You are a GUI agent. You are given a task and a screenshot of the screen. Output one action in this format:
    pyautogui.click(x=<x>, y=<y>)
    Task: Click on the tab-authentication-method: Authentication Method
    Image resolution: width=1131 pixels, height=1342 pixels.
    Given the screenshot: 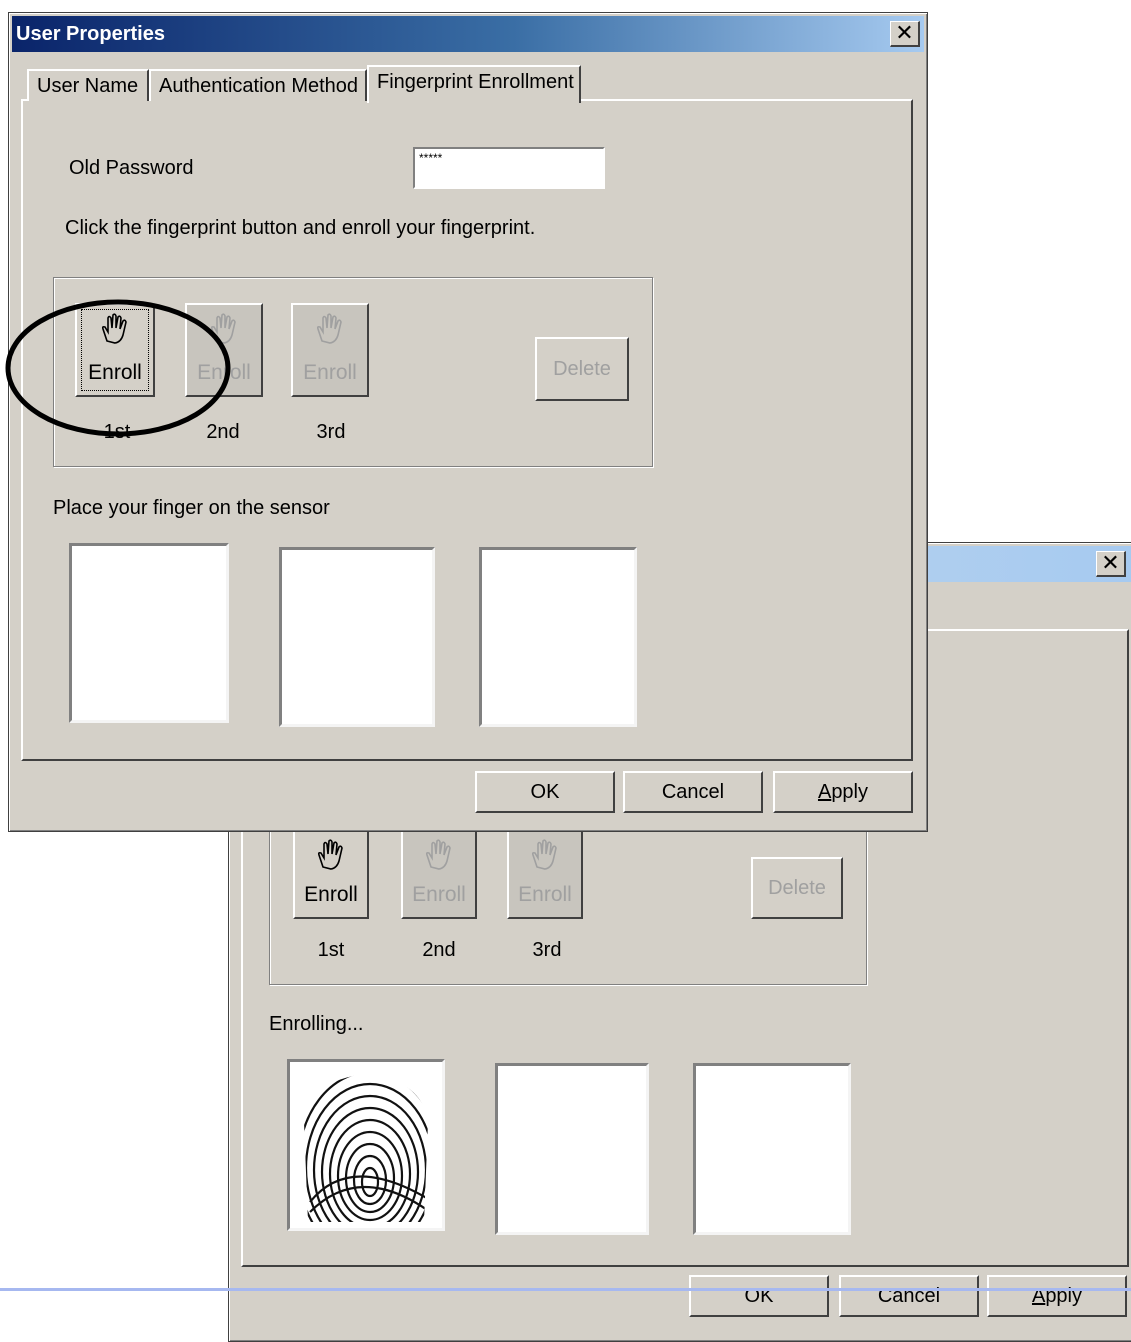 What is the action you would take?
    pyautogui.click(x=258, y=85)
    